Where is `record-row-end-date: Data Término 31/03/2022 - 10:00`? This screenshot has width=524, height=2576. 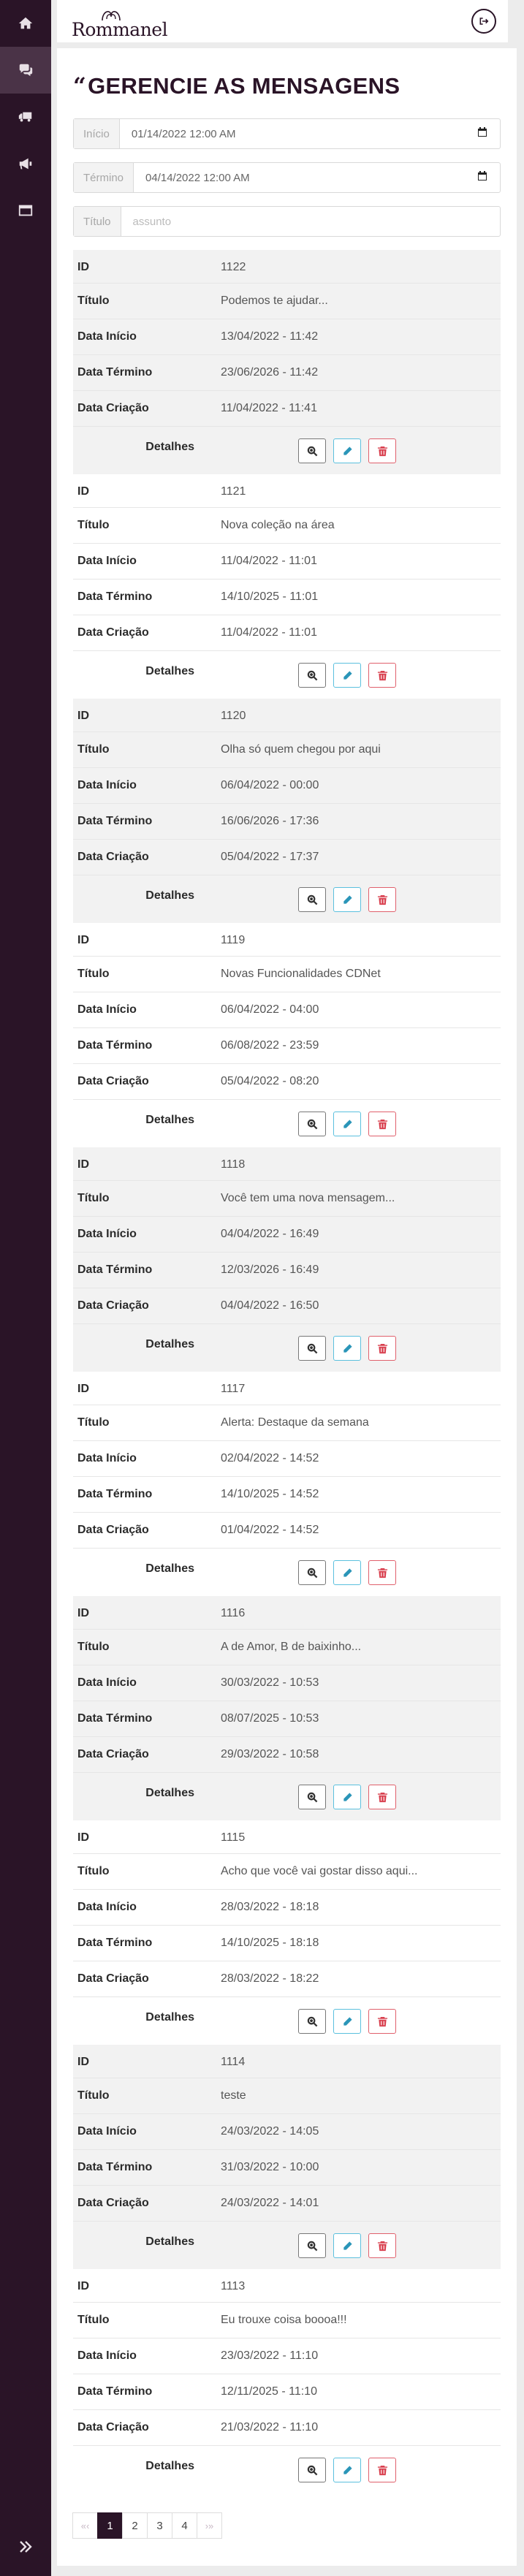 record-row-end-date: Data Término 31/03/2022 - 10:00 is located at coordinates (287, 2168).